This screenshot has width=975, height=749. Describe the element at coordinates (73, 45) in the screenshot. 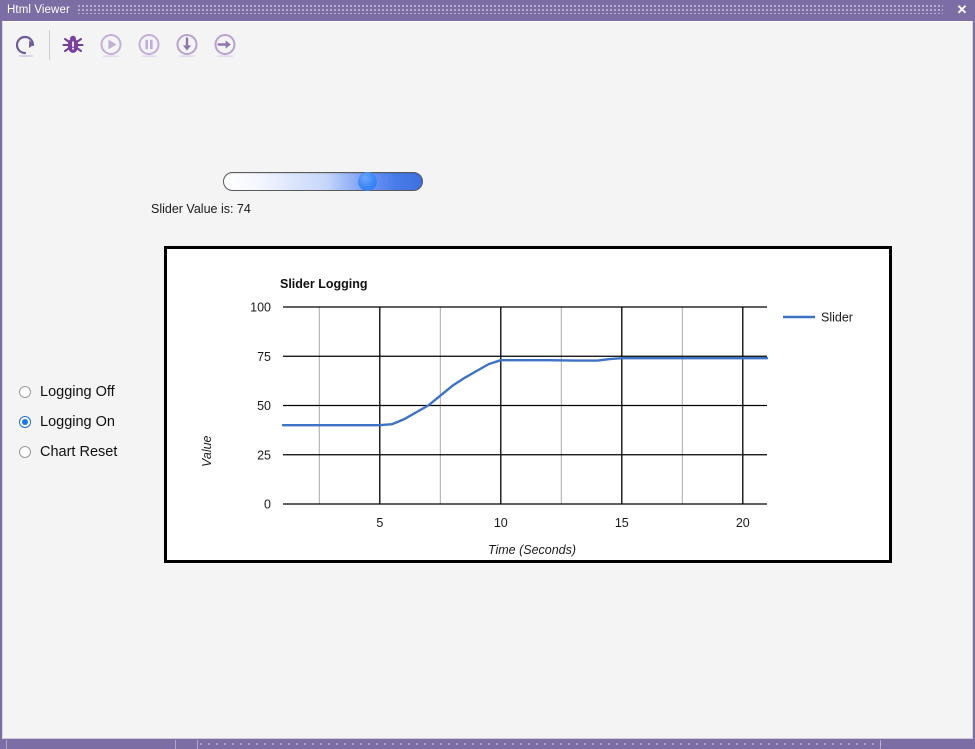

I see `debug-bug-icon` at that location.